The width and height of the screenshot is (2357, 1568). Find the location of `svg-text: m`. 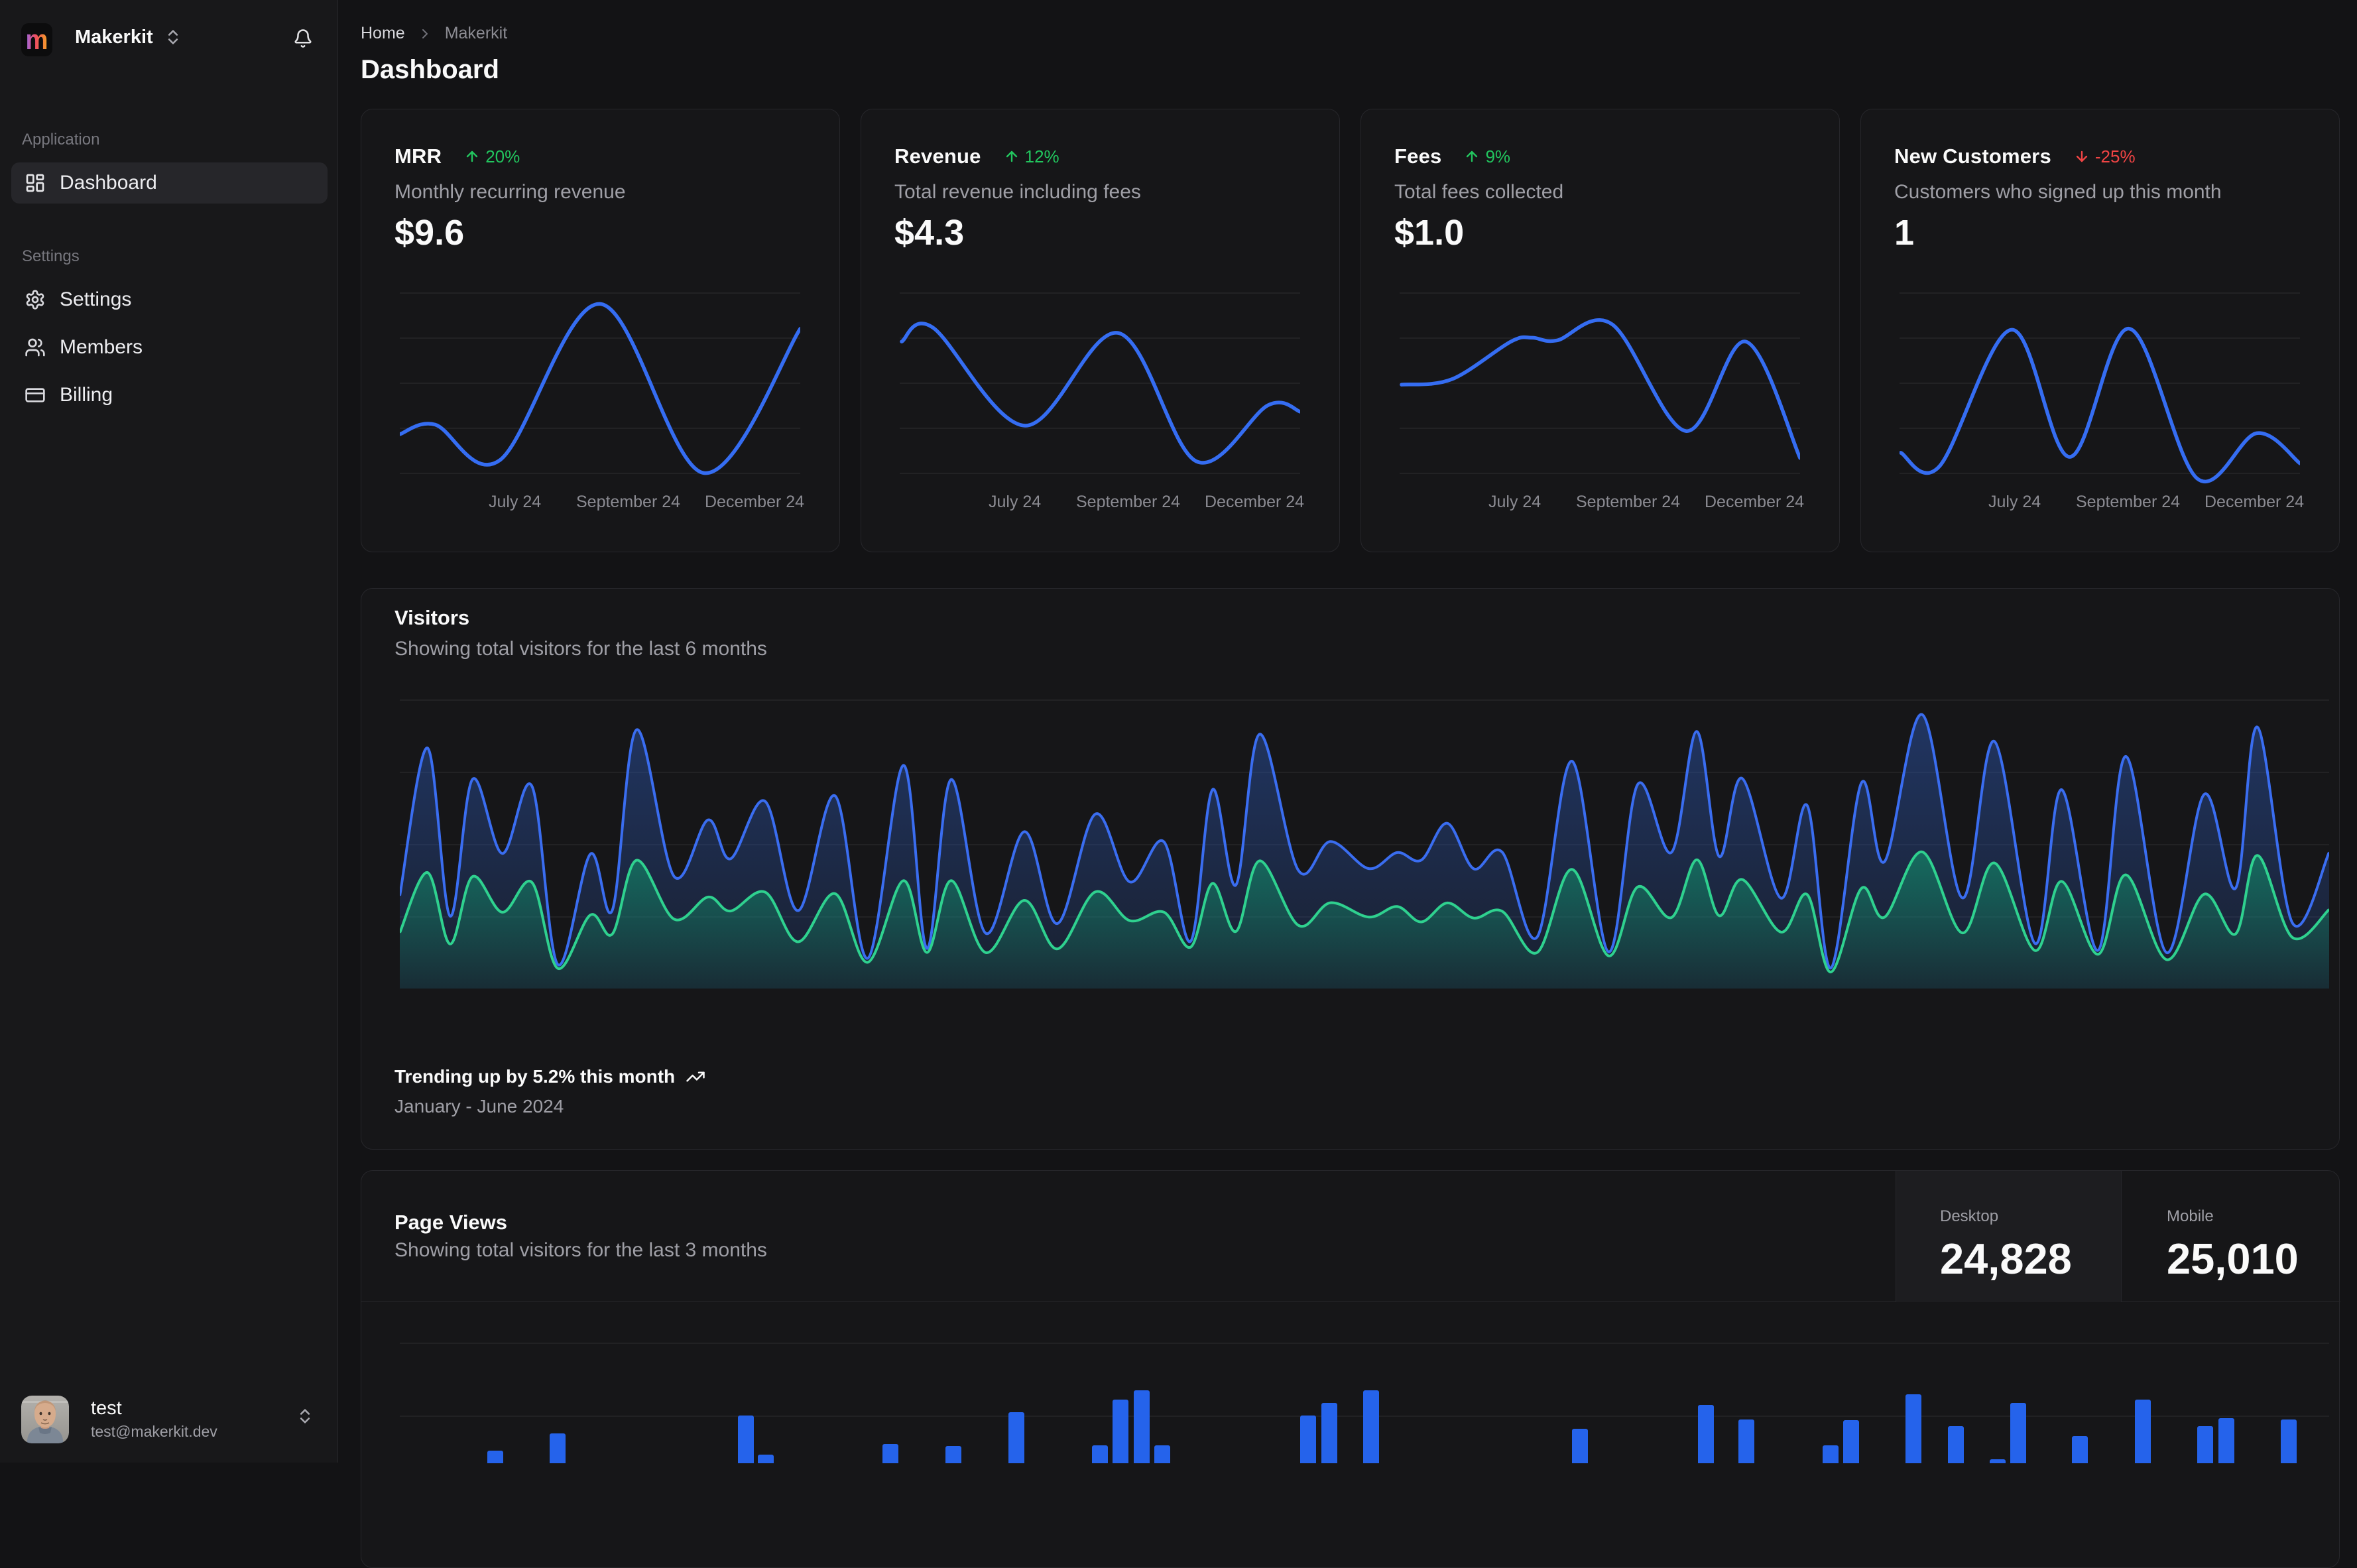

svg-text: m is located at coordinates (37, 39).